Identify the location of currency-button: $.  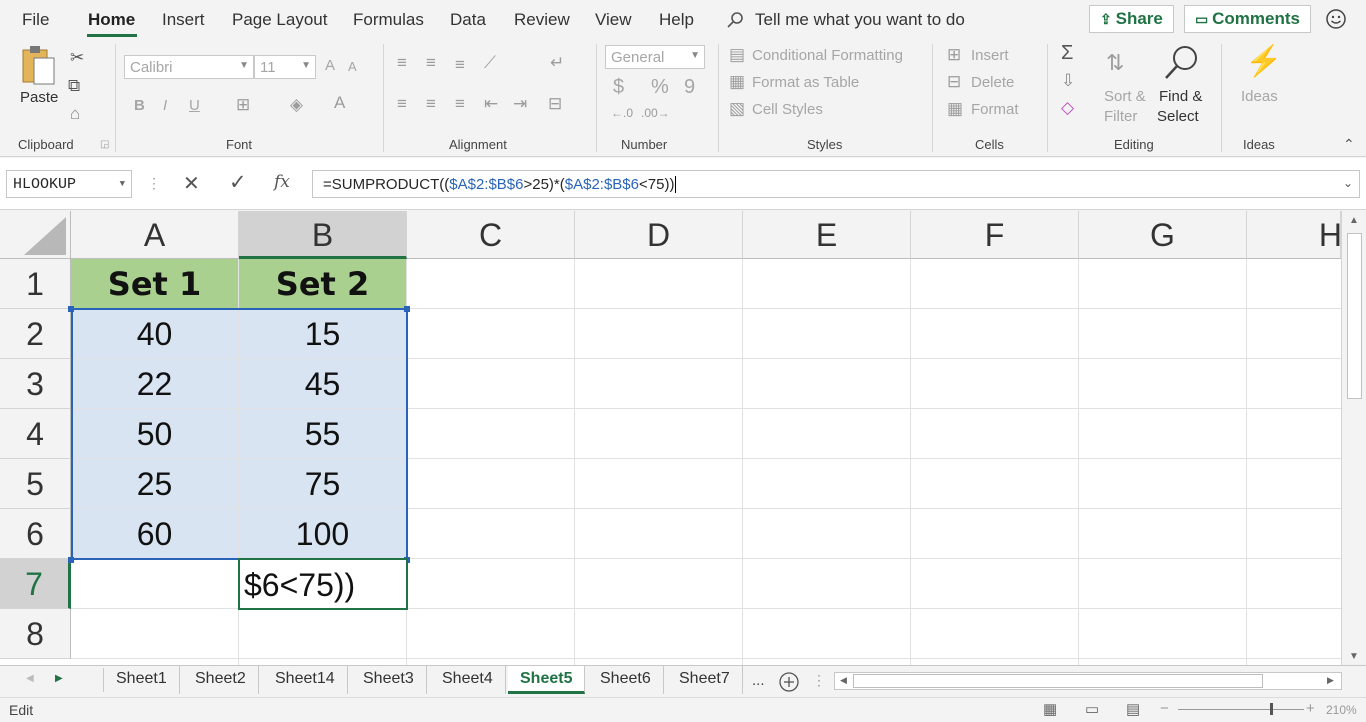
(618, 87).